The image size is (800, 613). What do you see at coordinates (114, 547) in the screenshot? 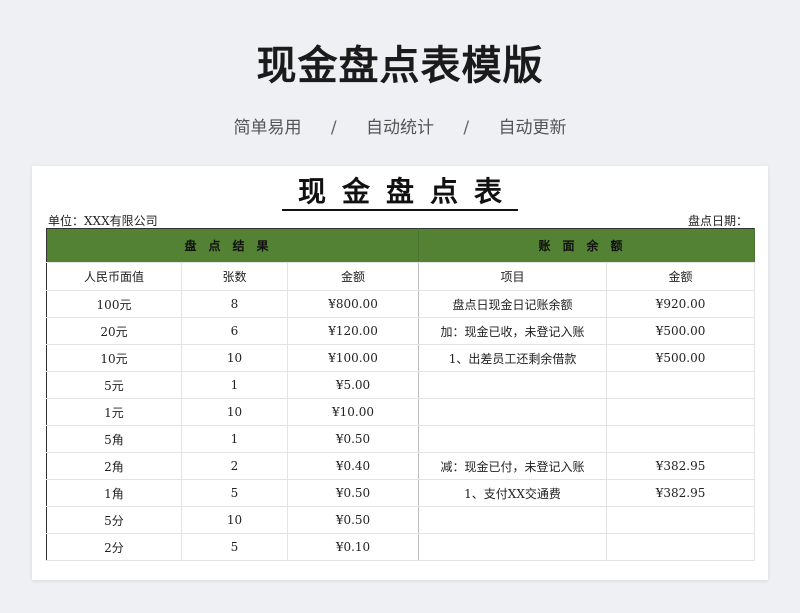
I see `denomination-cell: 2分` at bounding box center [114, 547].